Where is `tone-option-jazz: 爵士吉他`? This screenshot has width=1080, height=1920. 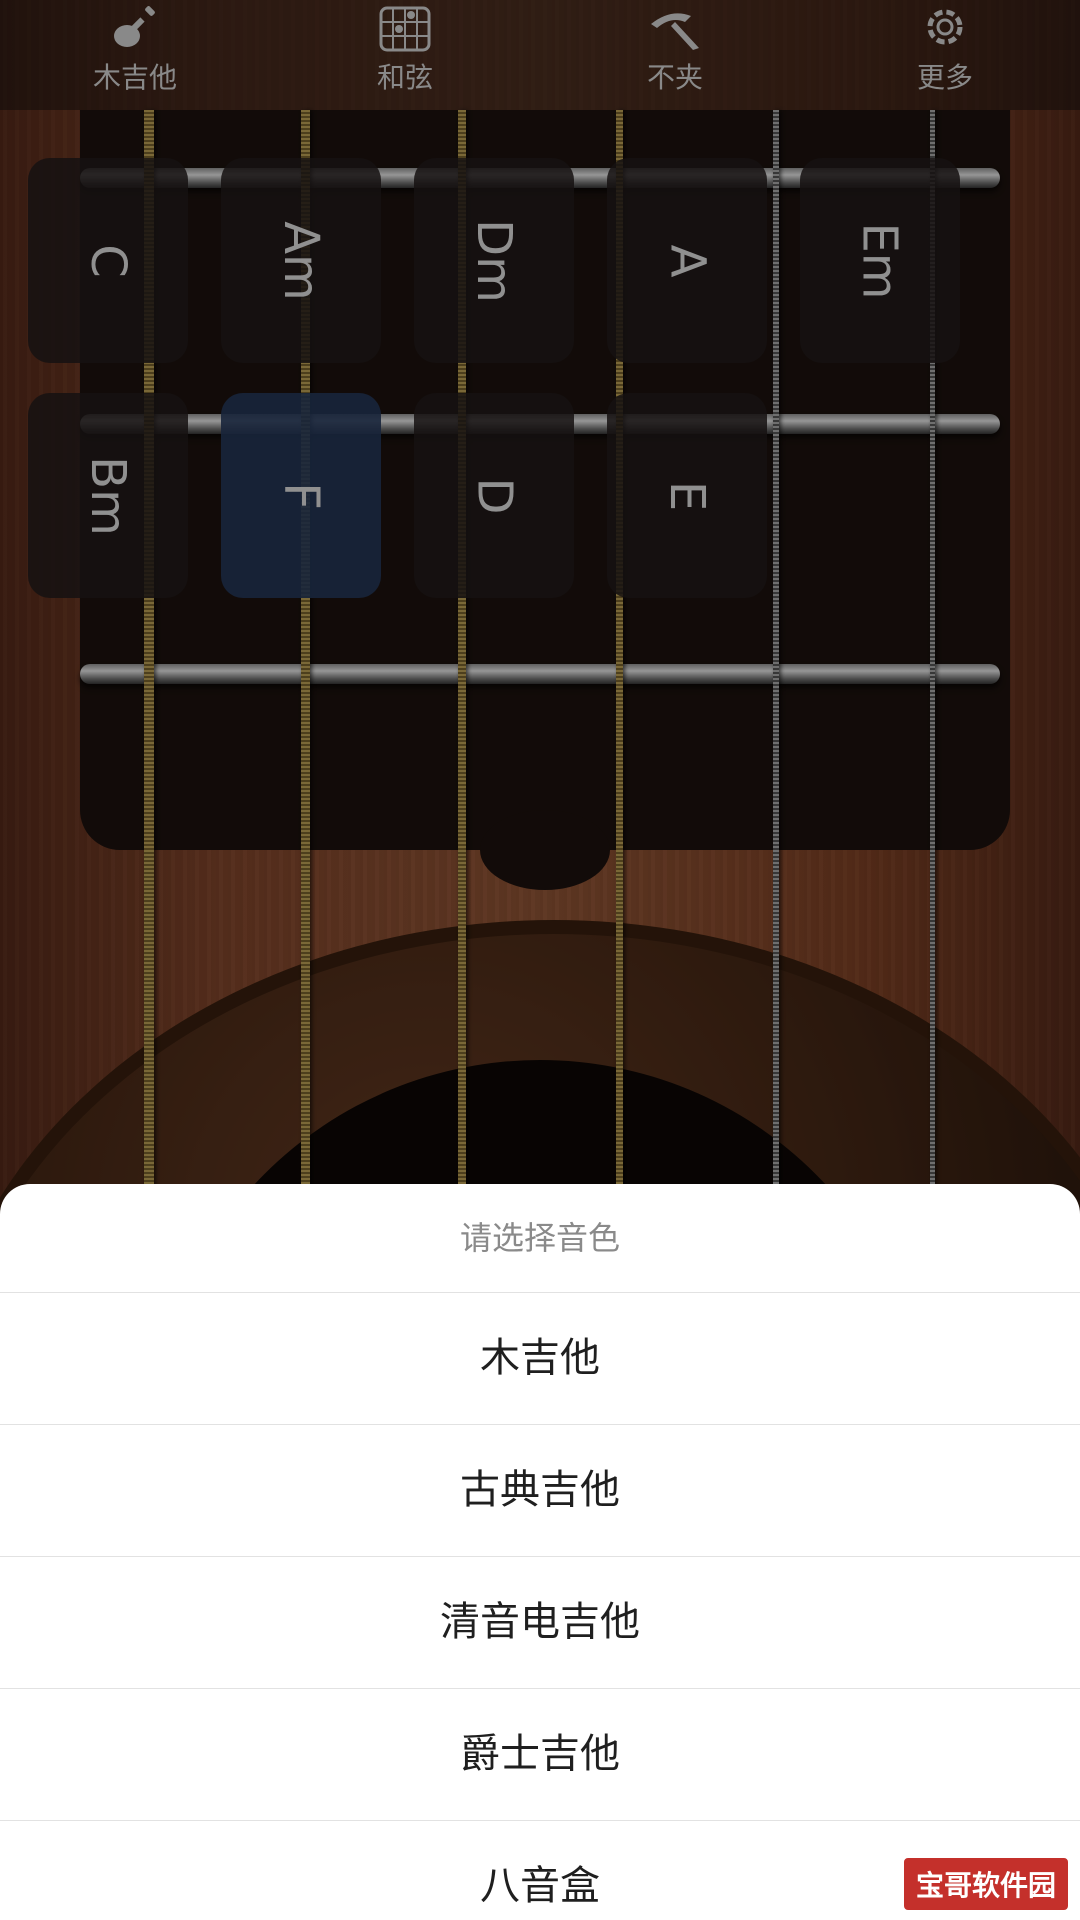 tone-option-jazz: 爵士吉他 is located at coordinates (540, 1755).